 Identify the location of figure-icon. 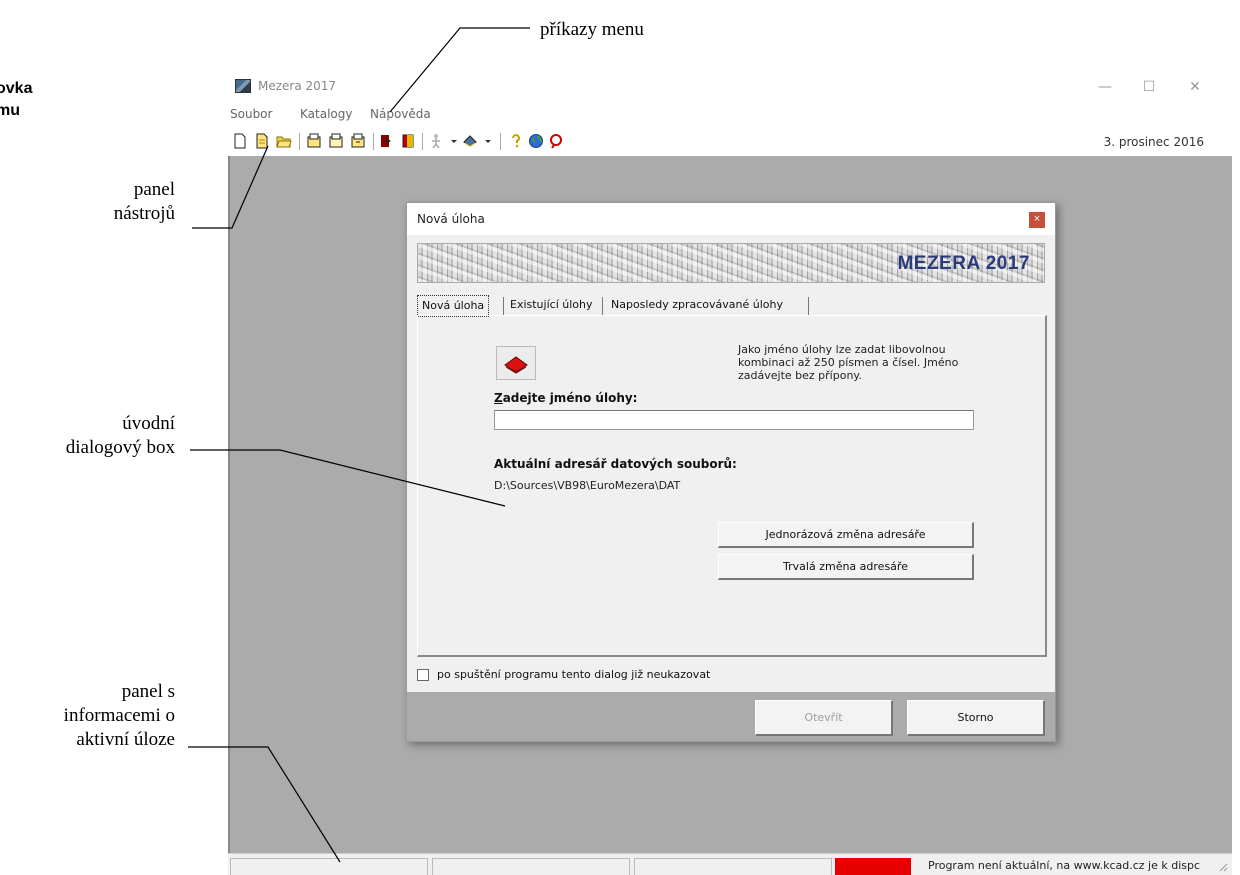
(436, 141).